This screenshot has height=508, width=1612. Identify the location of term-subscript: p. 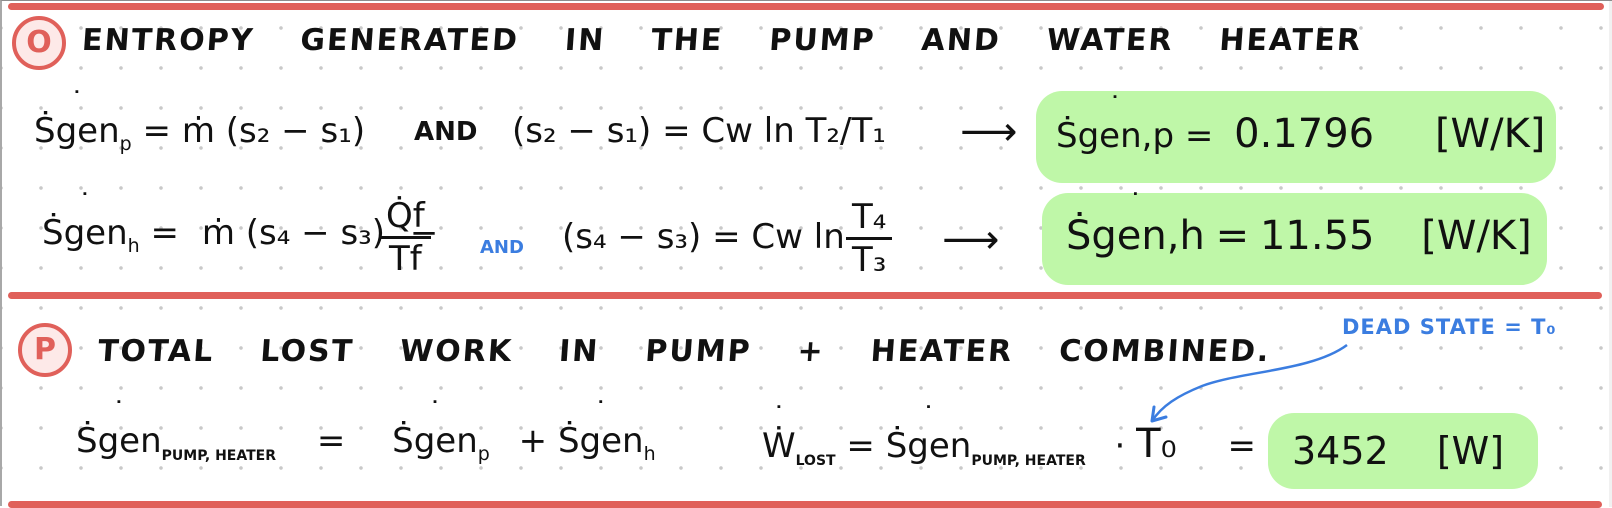
(483, 453).